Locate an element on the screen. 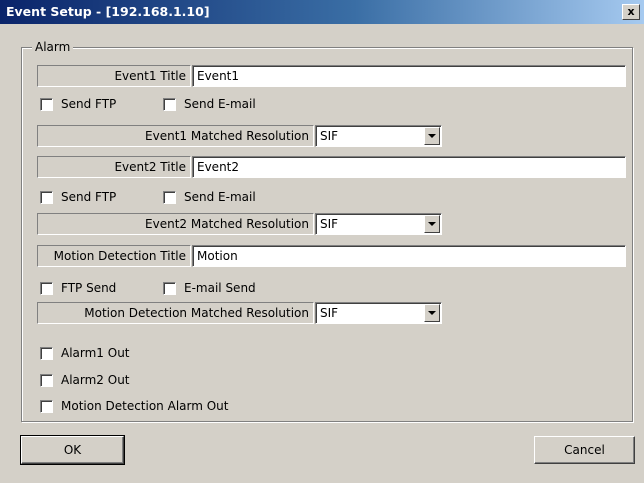  event1-send-ftp-checkbox: Send FTP is located at coordinates (78, 104).